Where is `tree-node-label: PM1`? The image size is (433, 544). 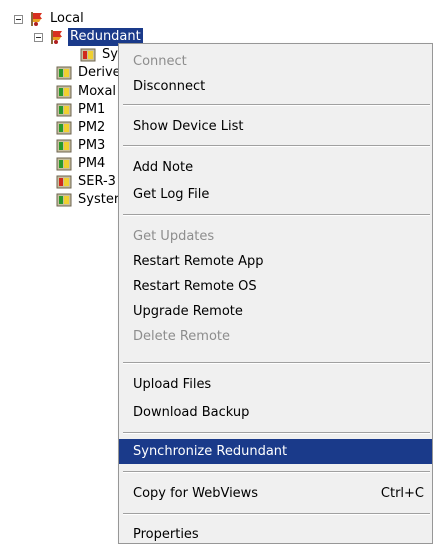 tree-node-label: PM1 is located at coordinates (92, 109).